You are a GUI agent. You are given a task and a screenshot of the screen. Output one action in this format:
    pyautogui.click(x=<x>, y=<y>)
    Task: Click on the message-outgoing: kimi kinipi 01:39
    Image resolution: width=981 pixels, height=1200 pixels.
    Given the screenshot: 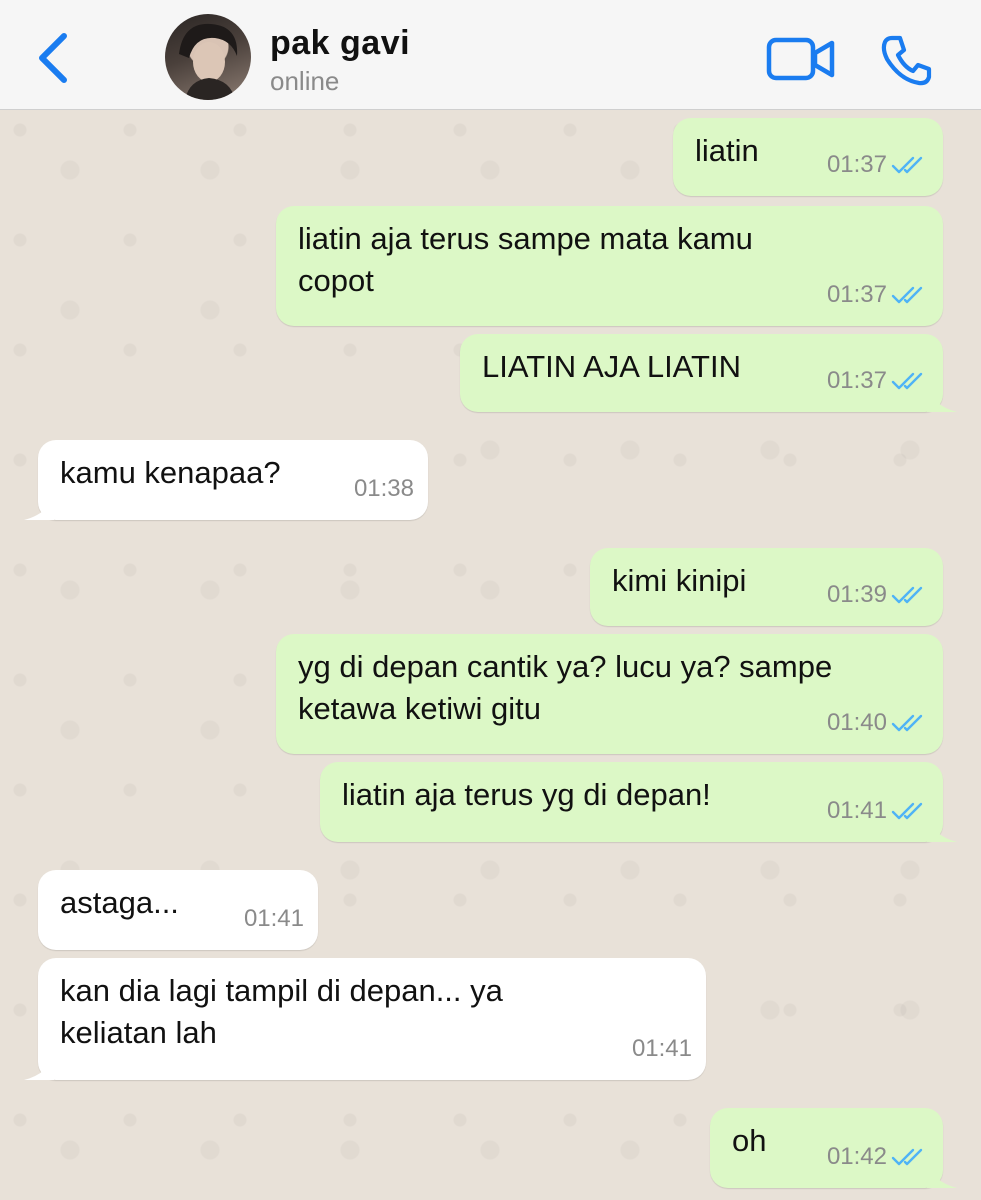 What is the action you would take?
    pyautogui.click(x=766, y=587)
    